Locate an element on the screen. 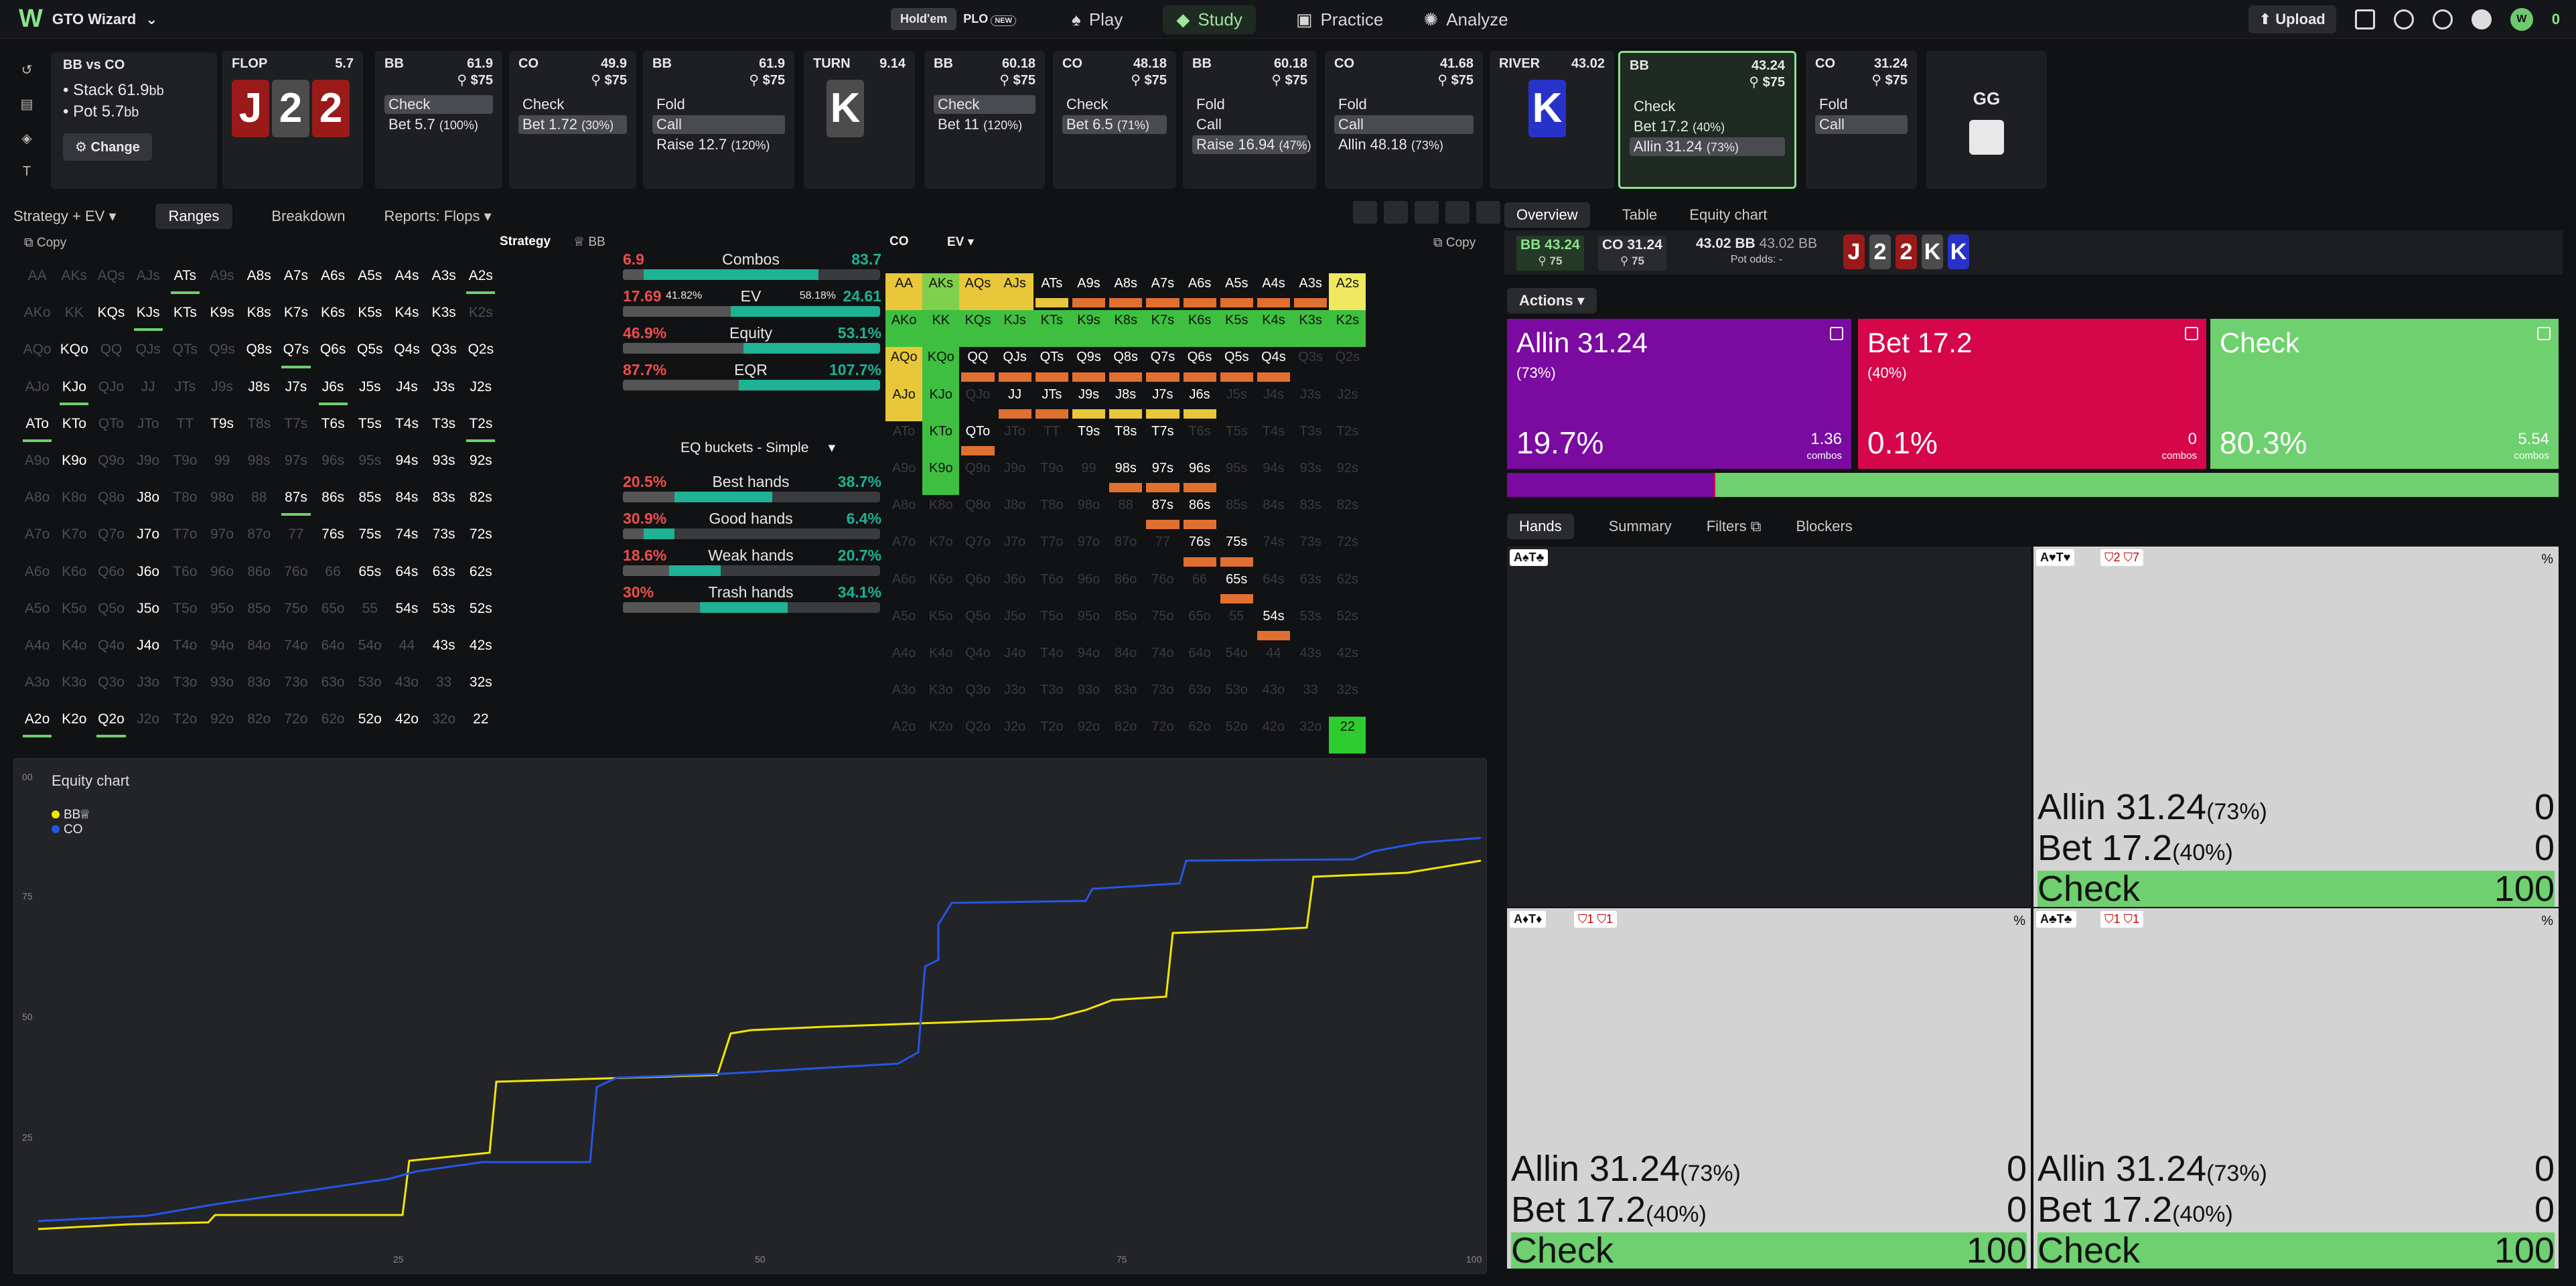 The image size is (2576, 1286). ev-hand-cell: 94s is located at coordinates (1273, 476).